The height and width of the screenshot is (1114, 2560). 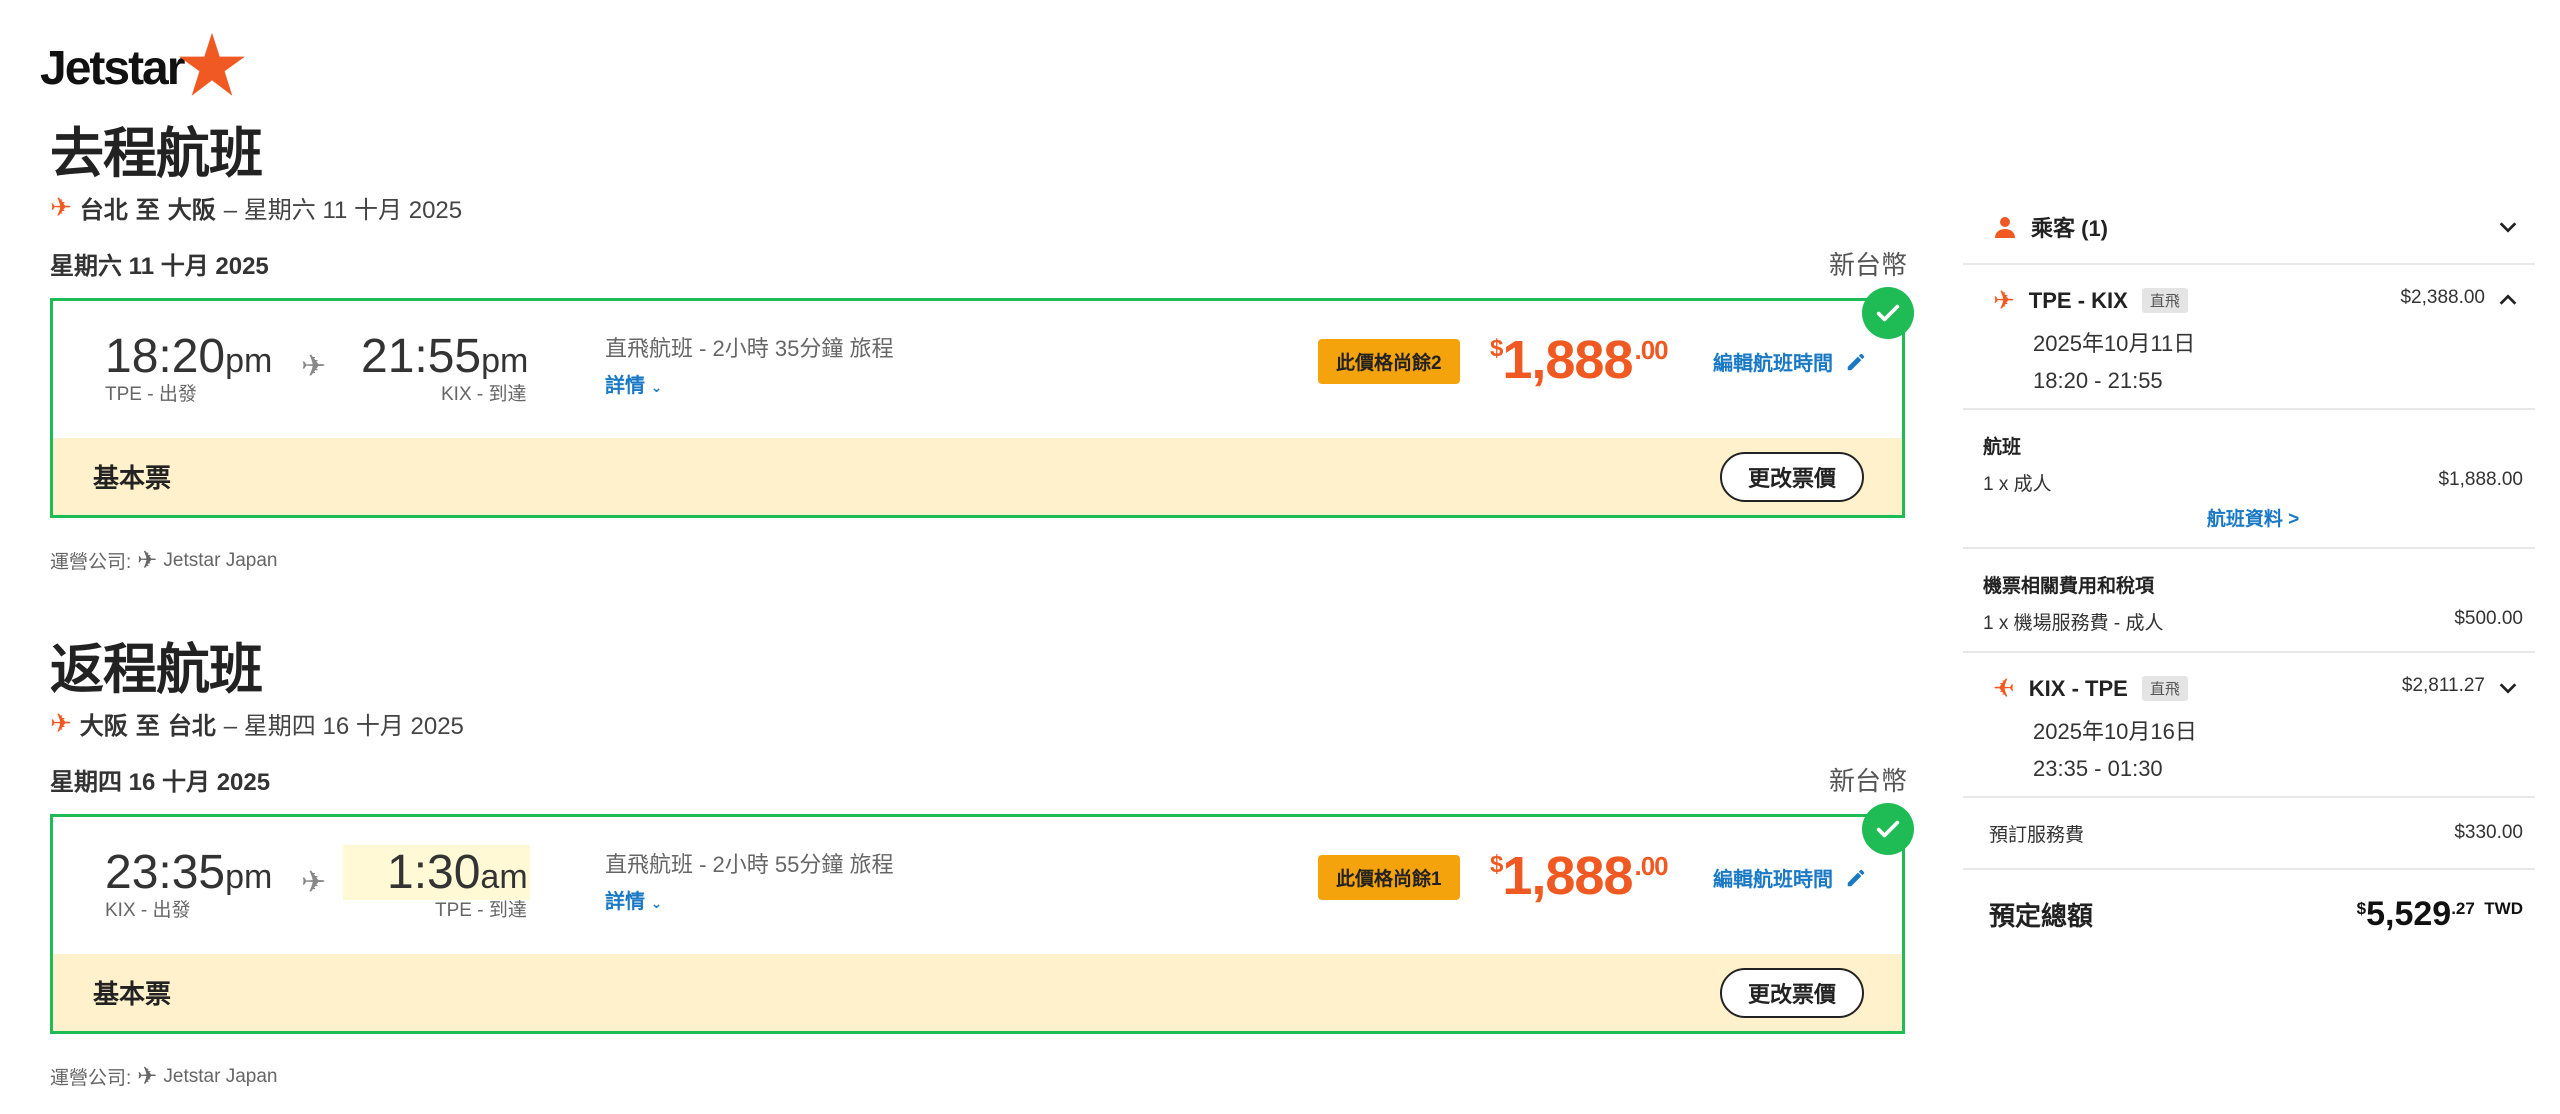 I want to click on flight-duration: 直飛航班 - 2小時 35分鐘 旅程, so click(x=749, y=348).